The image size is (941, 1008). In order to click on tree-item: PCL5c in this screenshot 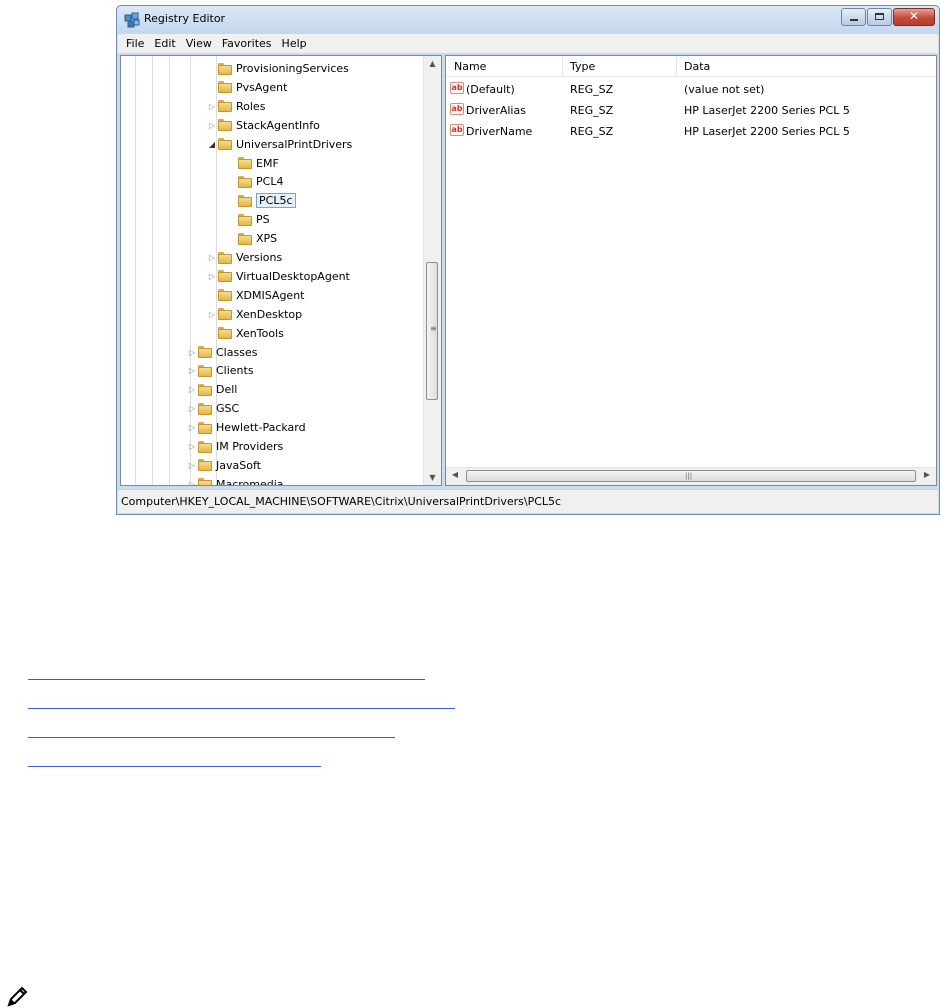, I will do `click(261, 200)`.